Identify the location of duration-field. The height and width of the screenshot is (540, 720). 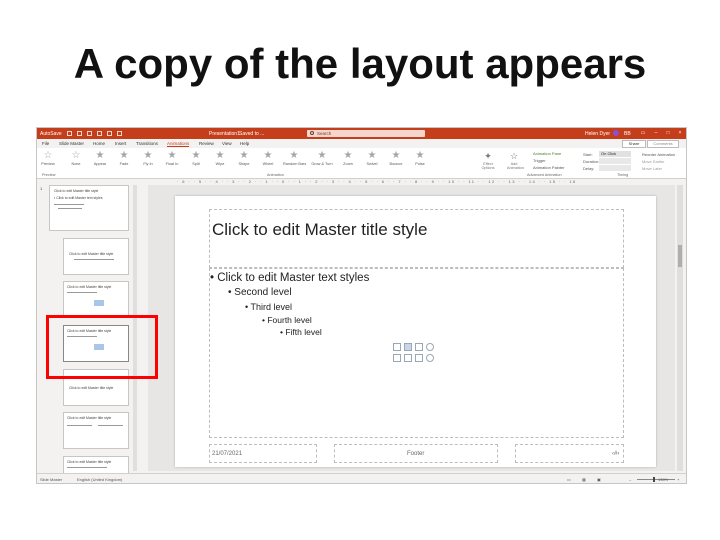
(615, 161).